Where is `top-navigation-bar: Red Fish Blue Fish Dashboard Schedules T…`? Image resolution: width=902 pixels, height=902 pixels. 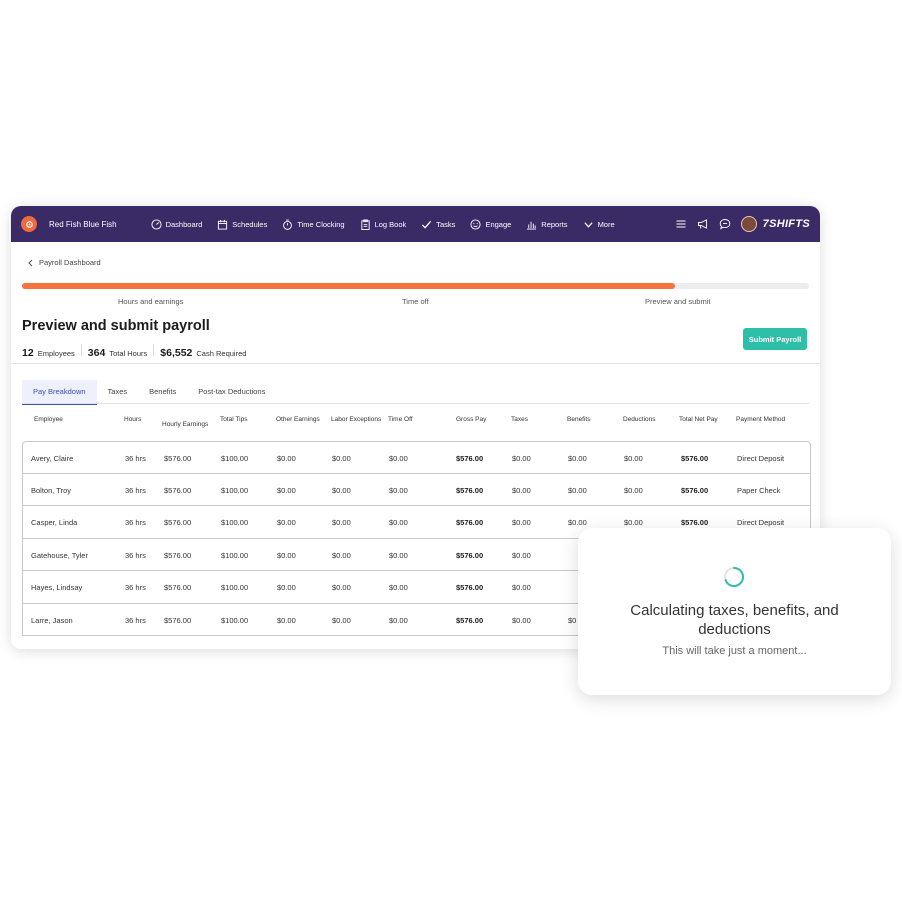
top-navigation-bar: Red Fish Blue Fish Dashboard Schedules T… is located at coordinates (415, 224).